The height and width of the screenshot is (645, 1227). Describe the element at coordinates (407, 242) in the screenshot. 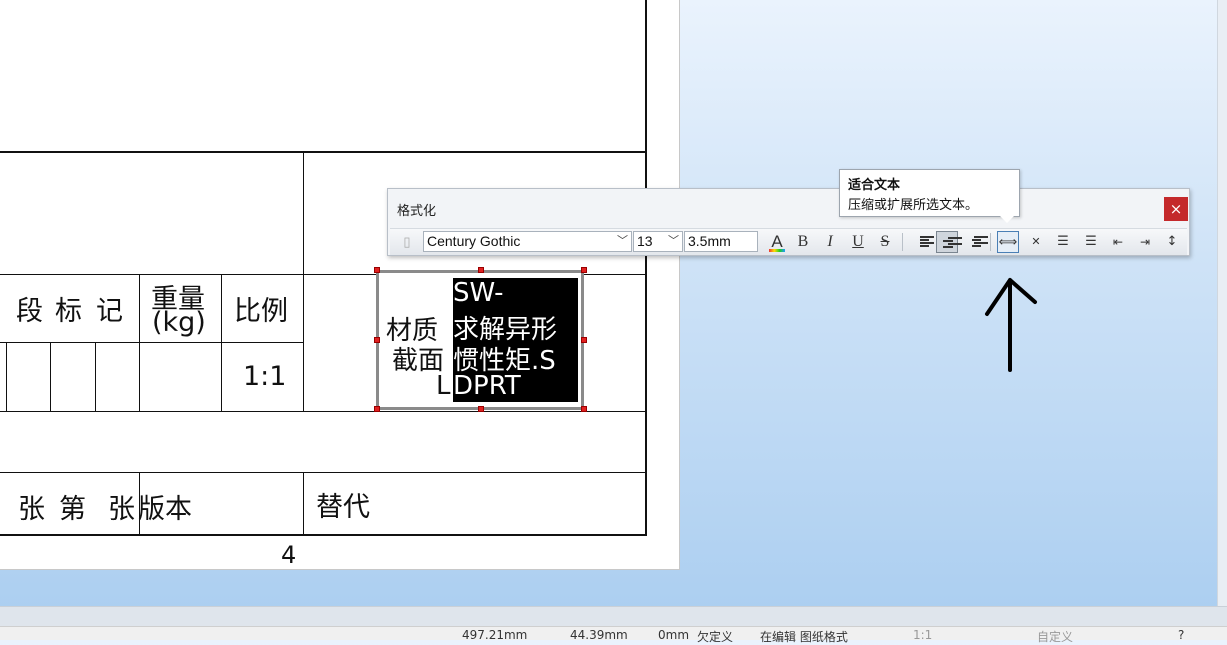

I see `font-style-icon: ▯` at that location.